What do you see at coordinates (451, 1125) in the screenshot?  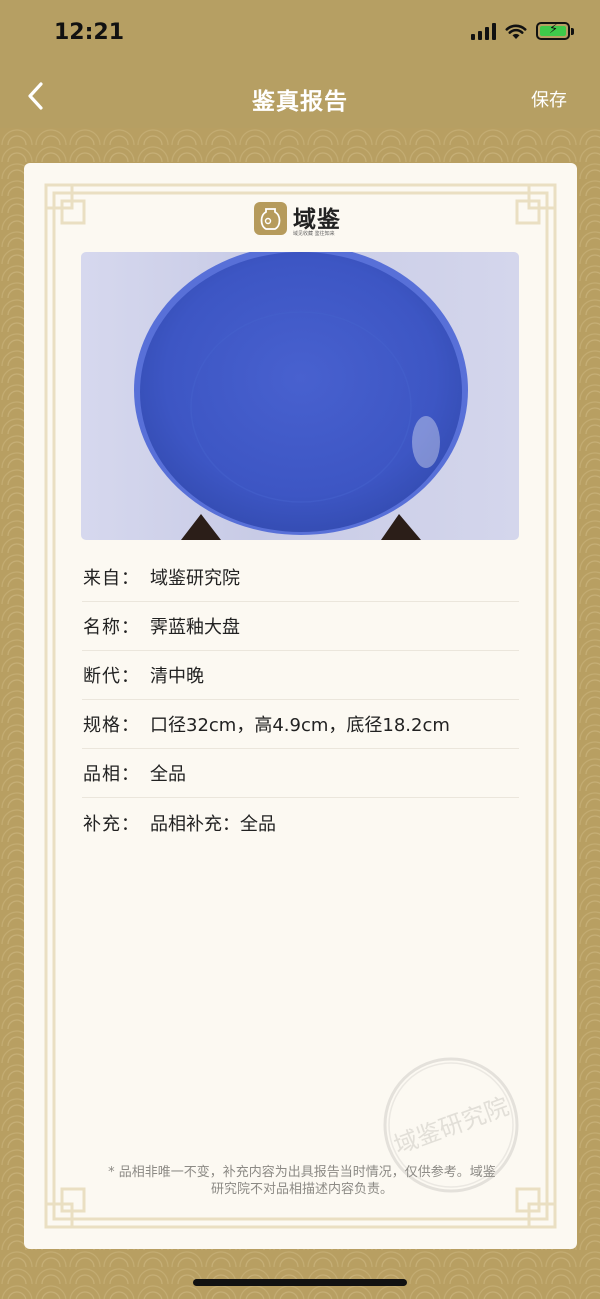 I see `stamp-text: 域鉴研究院` at bounding box center [451, 1125].